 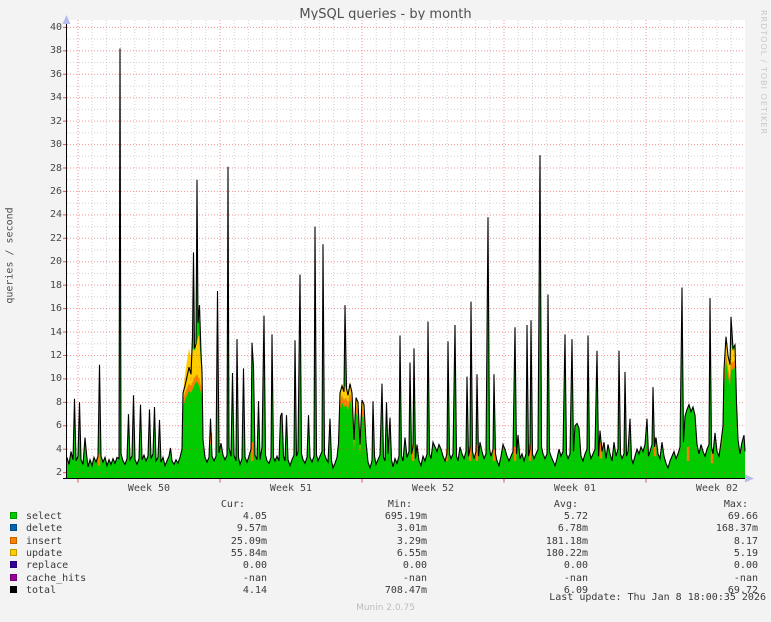 What do you see at coordinates (254, 590) in the screenshot?
I see `legend-cur-total: 4.14` at bounding box center [254, 590].